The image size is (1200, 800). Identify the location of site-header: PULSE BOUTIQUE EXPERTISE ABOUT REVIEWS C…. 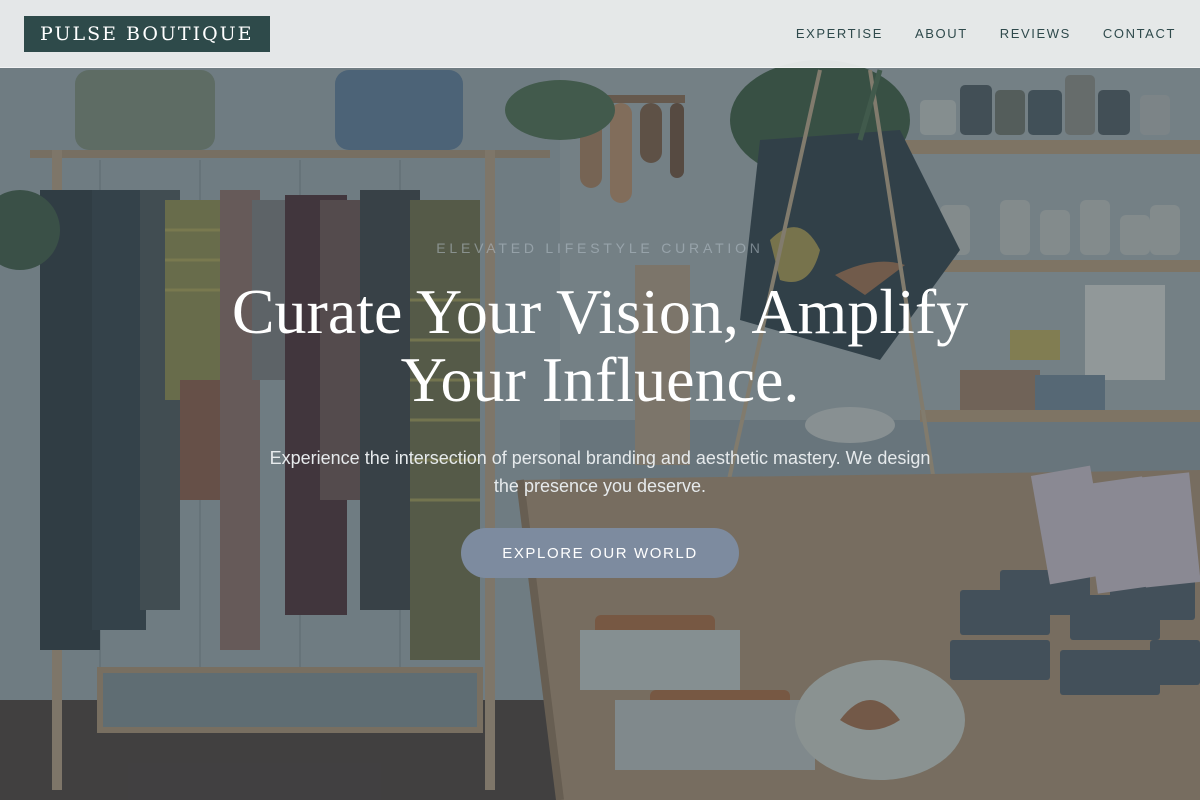
(600, 34).